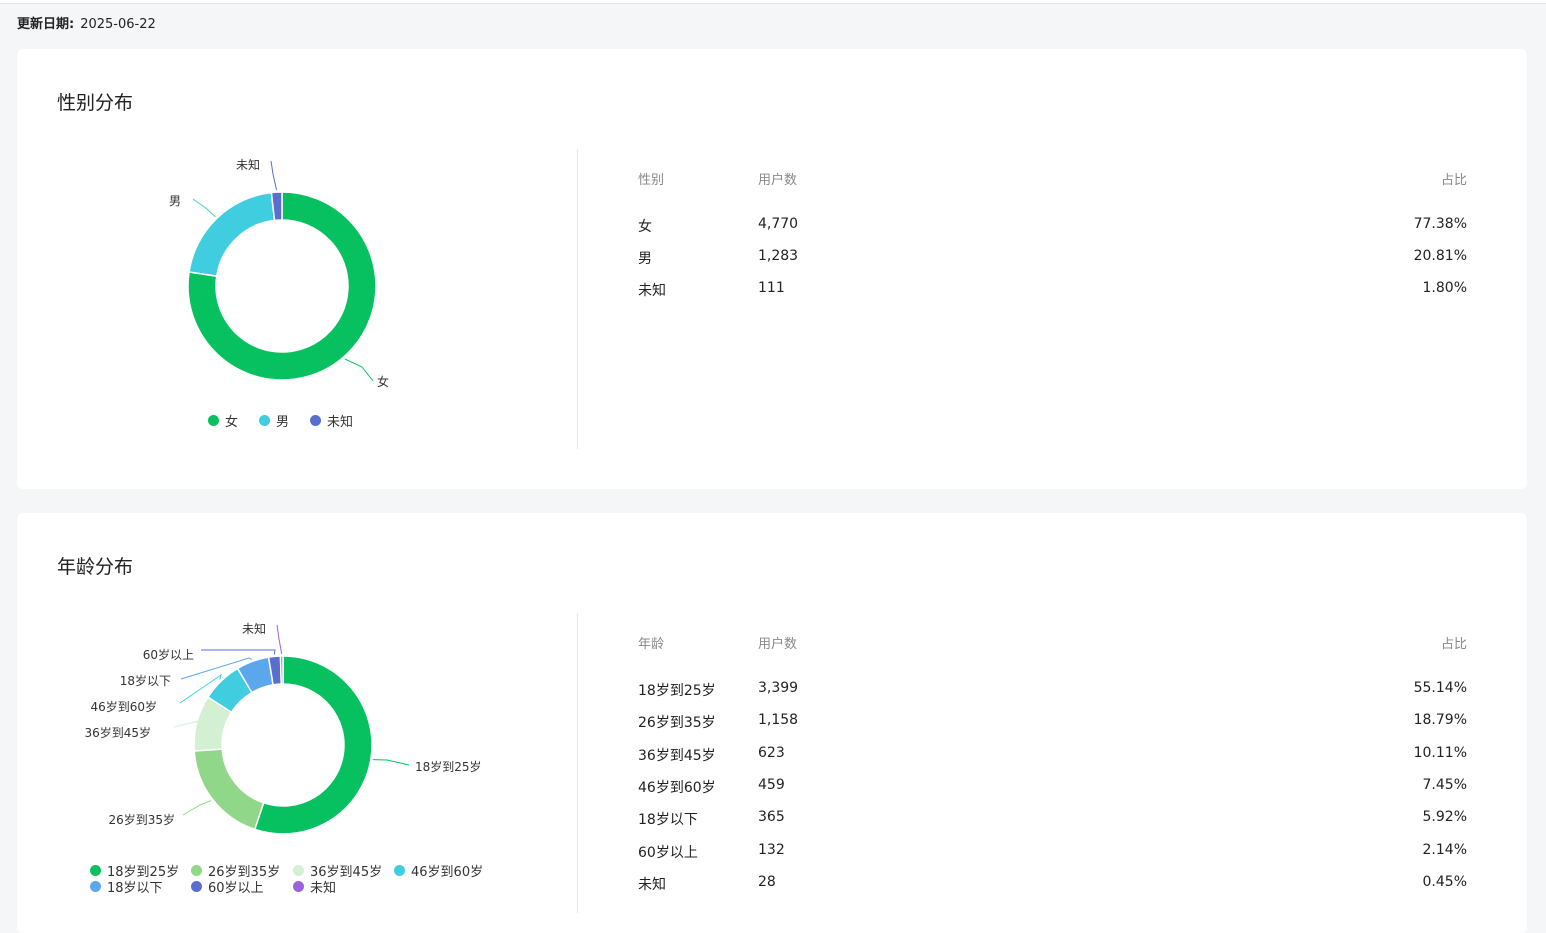  I want to click on legend-label: 60岁以上, so click(236, 888).